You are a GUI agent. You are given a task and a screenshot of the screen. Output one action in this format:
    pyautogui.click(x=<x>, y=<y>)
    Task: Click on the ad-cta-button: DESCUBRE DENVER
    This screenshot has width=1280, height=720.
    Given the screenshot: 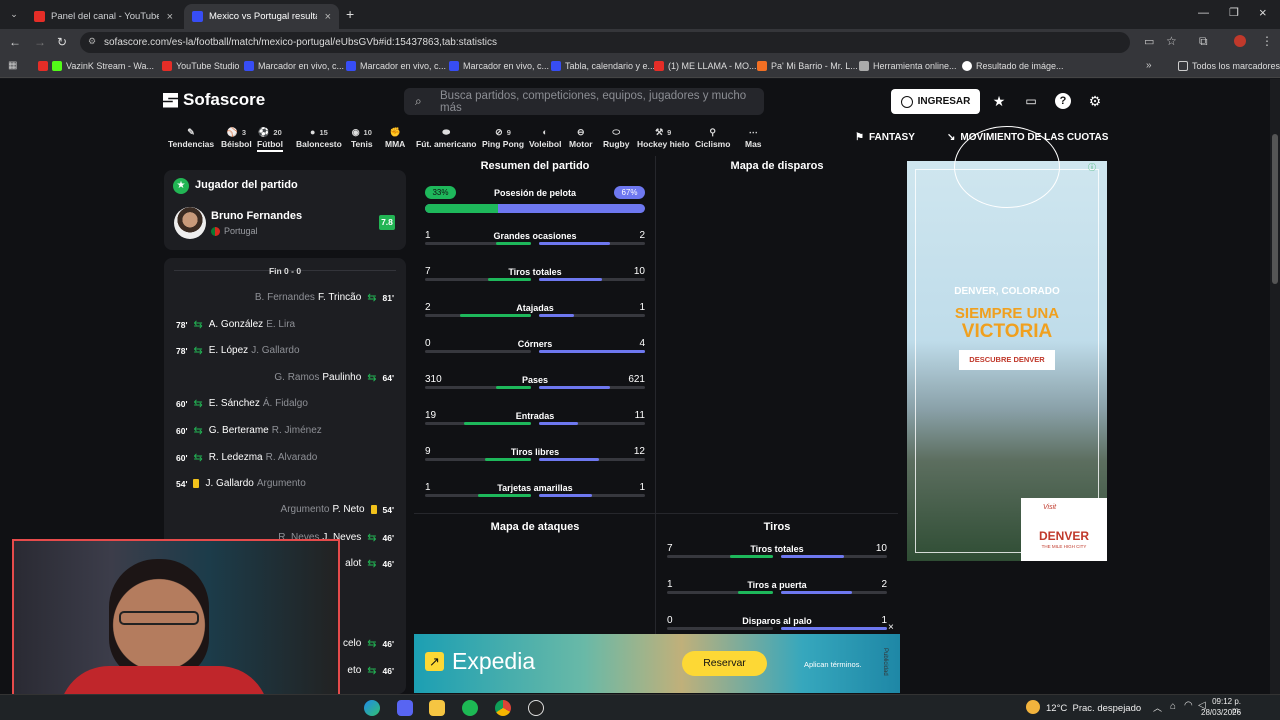 What is the action you would take?
    pyautogui.click(x=1007, y=360)
    